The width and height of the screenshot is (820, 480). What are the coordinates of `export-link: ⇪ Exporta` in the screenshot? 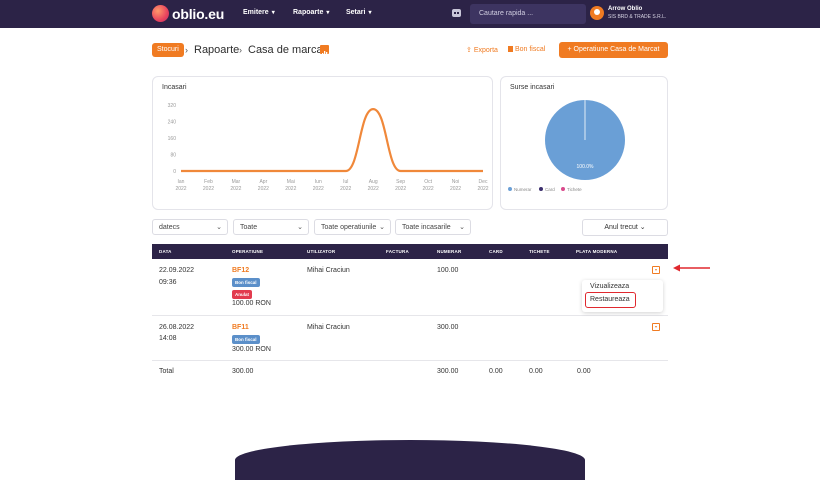 It's located at (482, 50).